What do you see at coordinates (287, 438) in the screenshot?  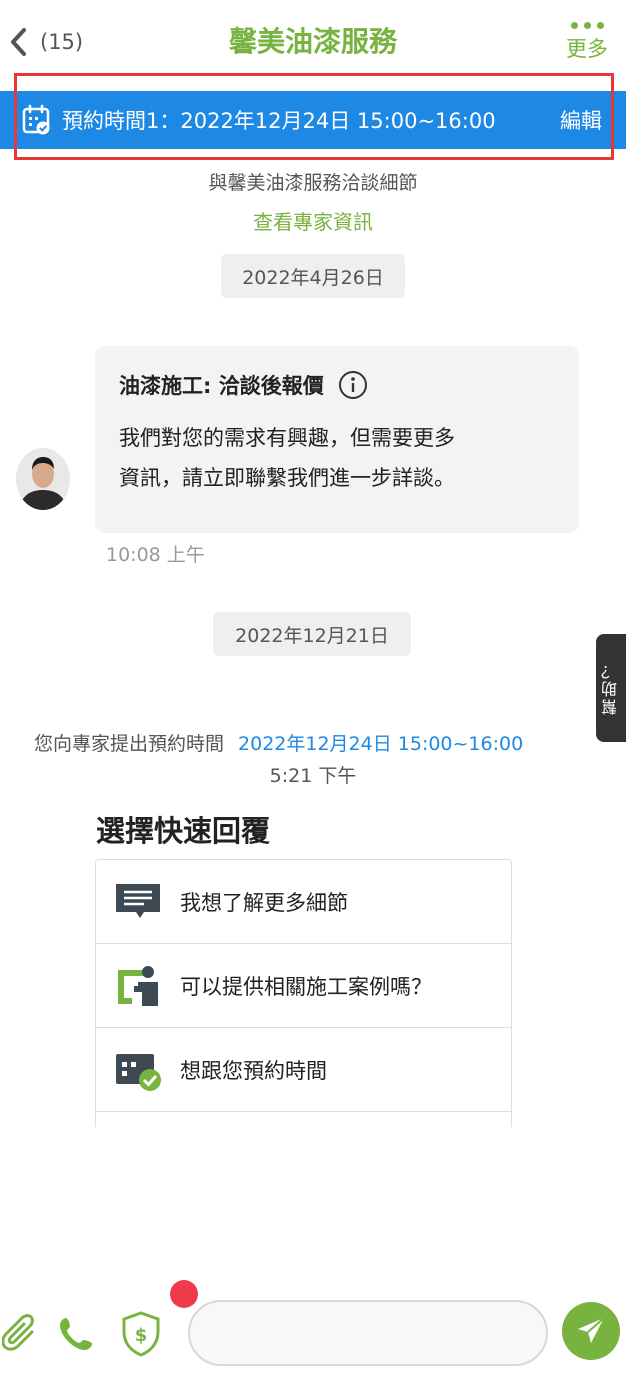 I see `message-line: 我們對您的需求有興趣，但需要更多` at bounding box center [287, 438].